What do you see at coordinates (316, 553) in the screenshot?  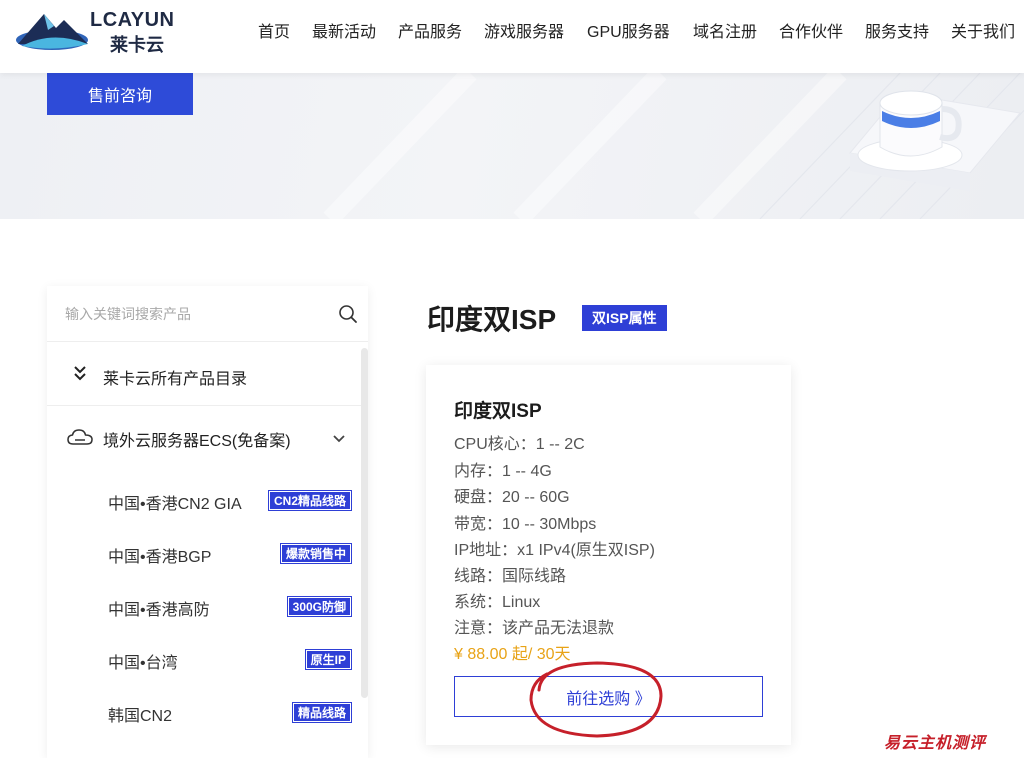 I see `sidebar-item-tag: 爆款销售中` at bounding box center [316, 553].